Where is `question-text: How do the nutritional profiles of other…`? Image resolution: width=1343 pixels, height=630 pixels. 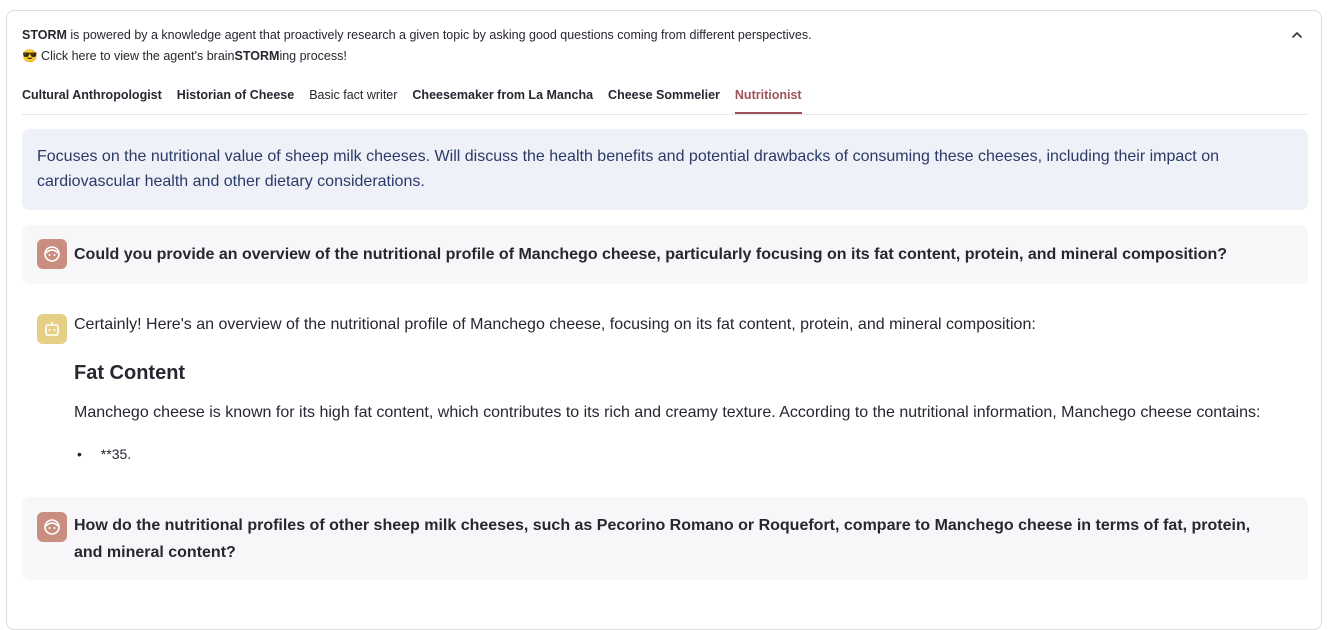 question-text: How do the nutritional profiles of other… is located at coordinates (662, 539).